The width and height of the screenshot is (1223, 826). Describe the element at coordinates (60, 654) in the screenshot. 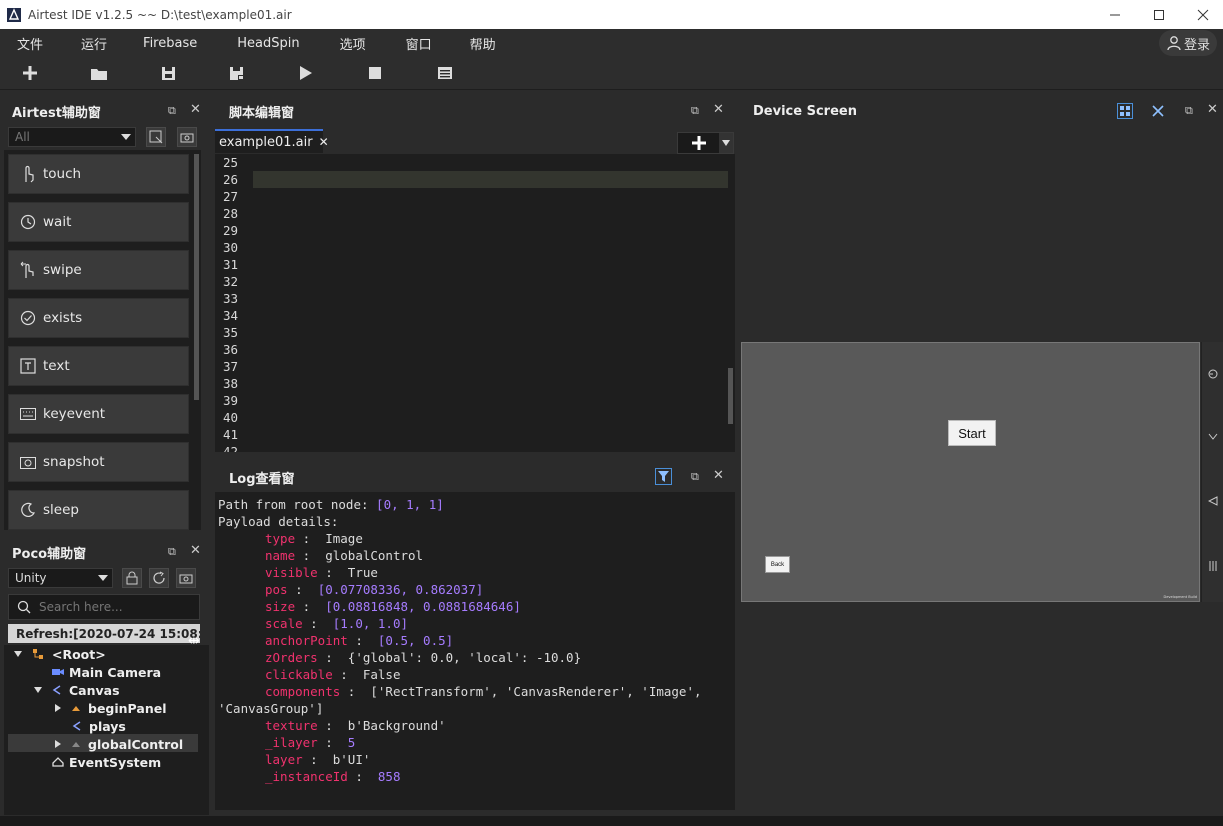

I see `tree-node-root: <Root>` at that location.